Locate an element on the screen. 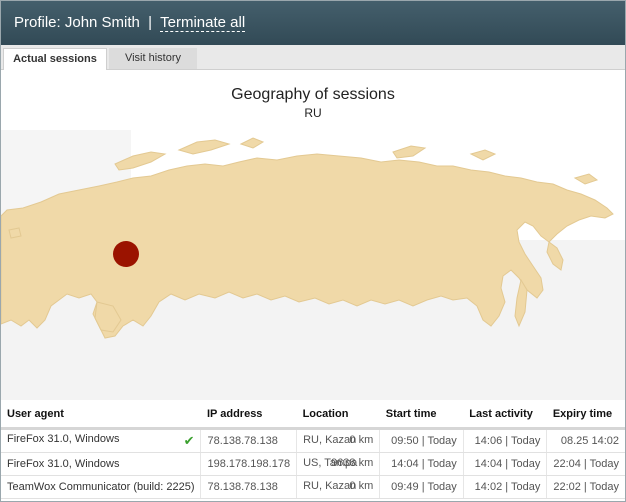 Image resolution: width=626 pixels, height=502 pixels. ip-cell: 198.178.198.178 is located at coordinates (248, 464).